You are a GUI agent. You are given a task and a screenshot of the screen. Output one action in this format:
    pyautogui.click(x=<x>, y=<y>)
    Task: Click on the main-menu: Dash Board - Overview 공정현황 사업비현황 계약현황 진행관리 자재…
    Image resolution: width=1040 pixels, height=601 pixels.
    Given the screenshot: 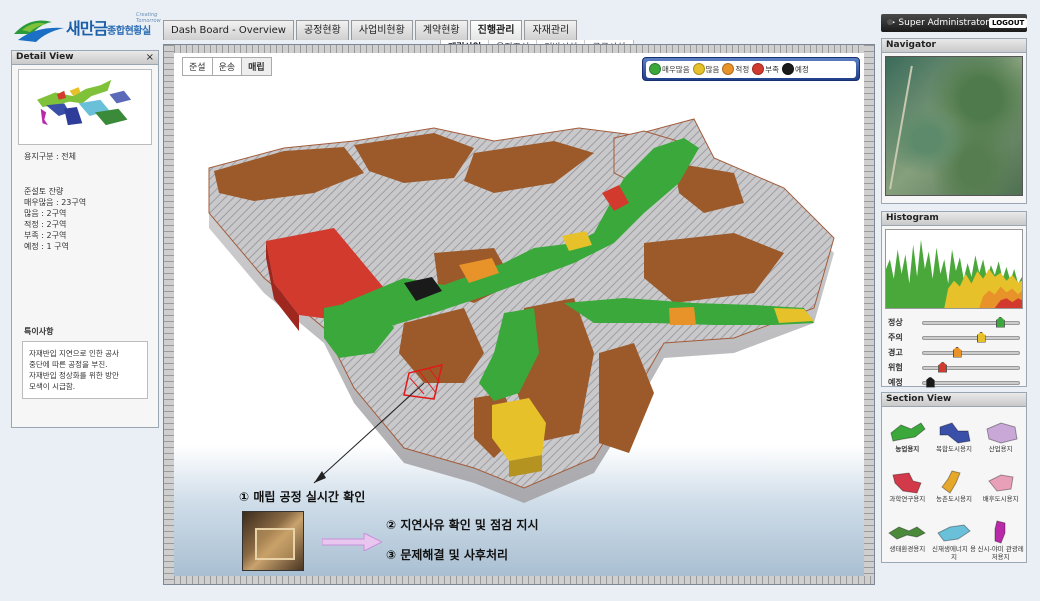 What is the action you would take?
    pyautogui.click(x=370, y=30)
    